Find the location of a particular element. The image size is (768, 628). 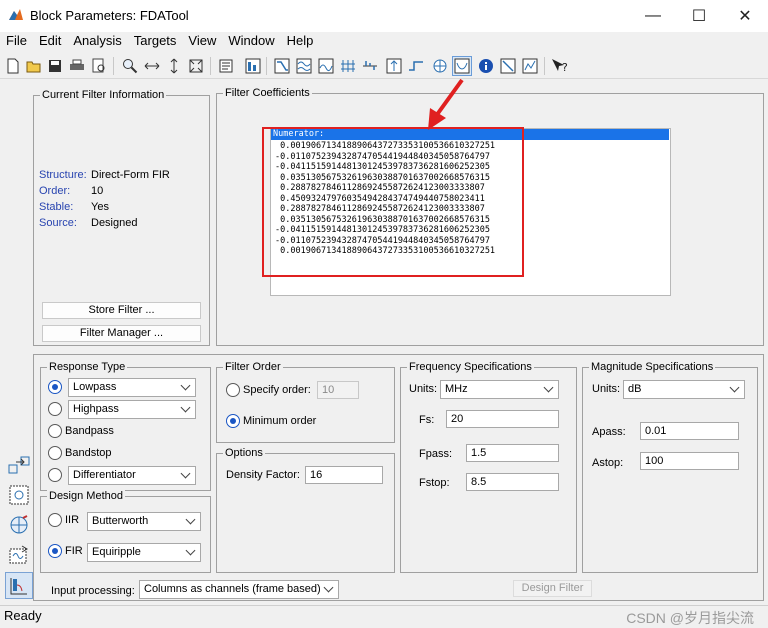

fpass-input: 1.5 is located at coordinates (512, 453).